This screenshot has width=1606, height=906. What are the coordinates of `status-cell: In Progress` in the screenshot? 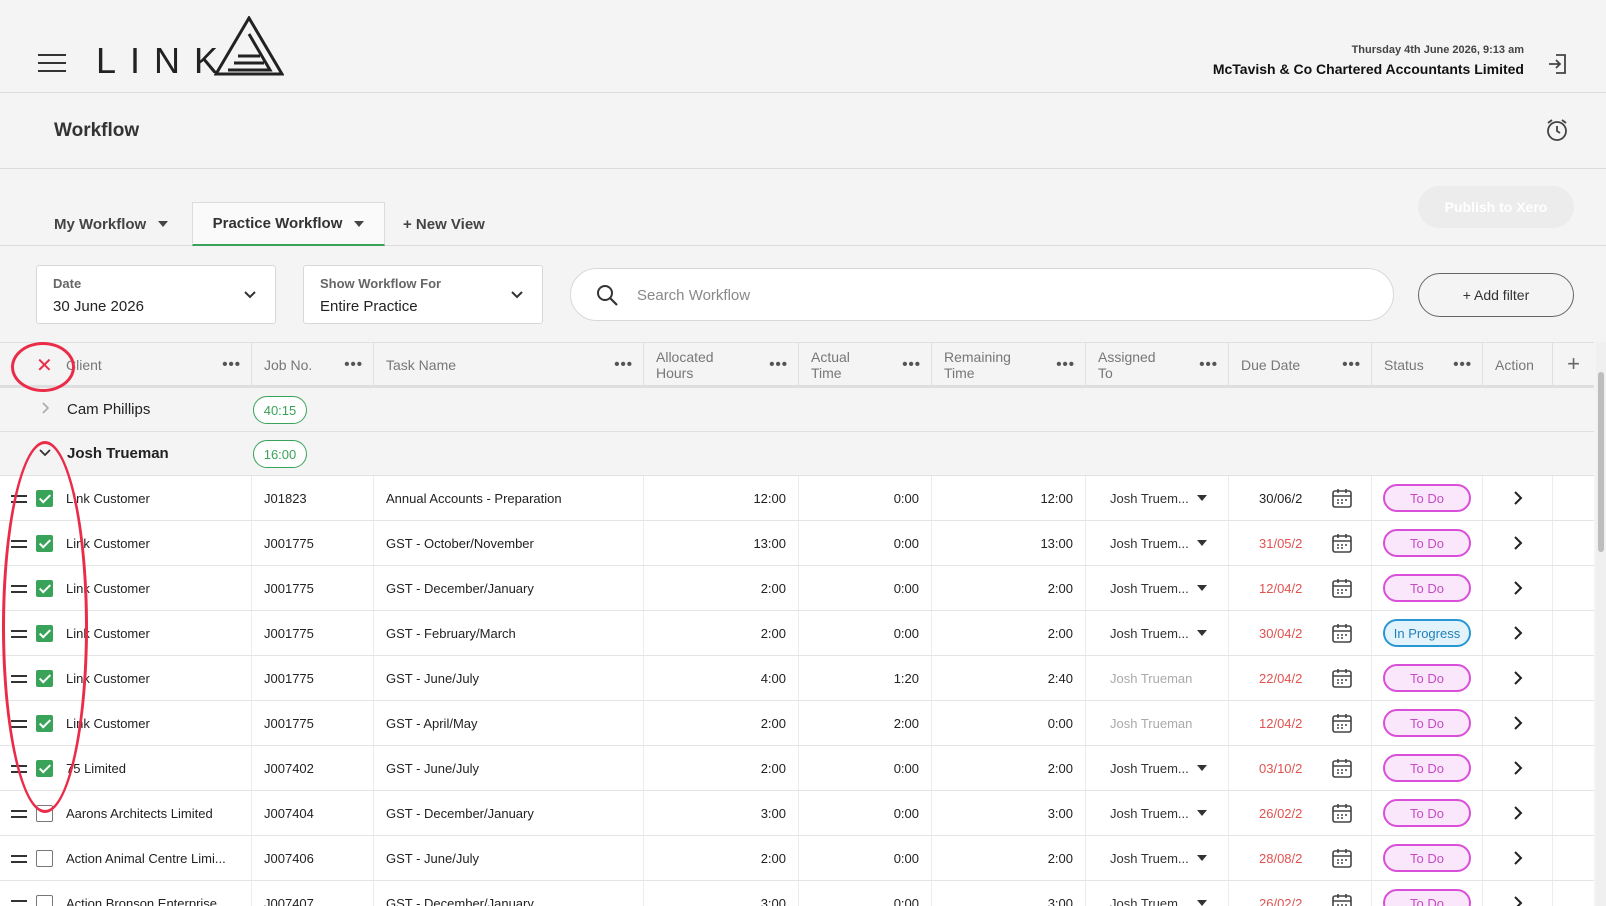 It's located at (1427, 633).